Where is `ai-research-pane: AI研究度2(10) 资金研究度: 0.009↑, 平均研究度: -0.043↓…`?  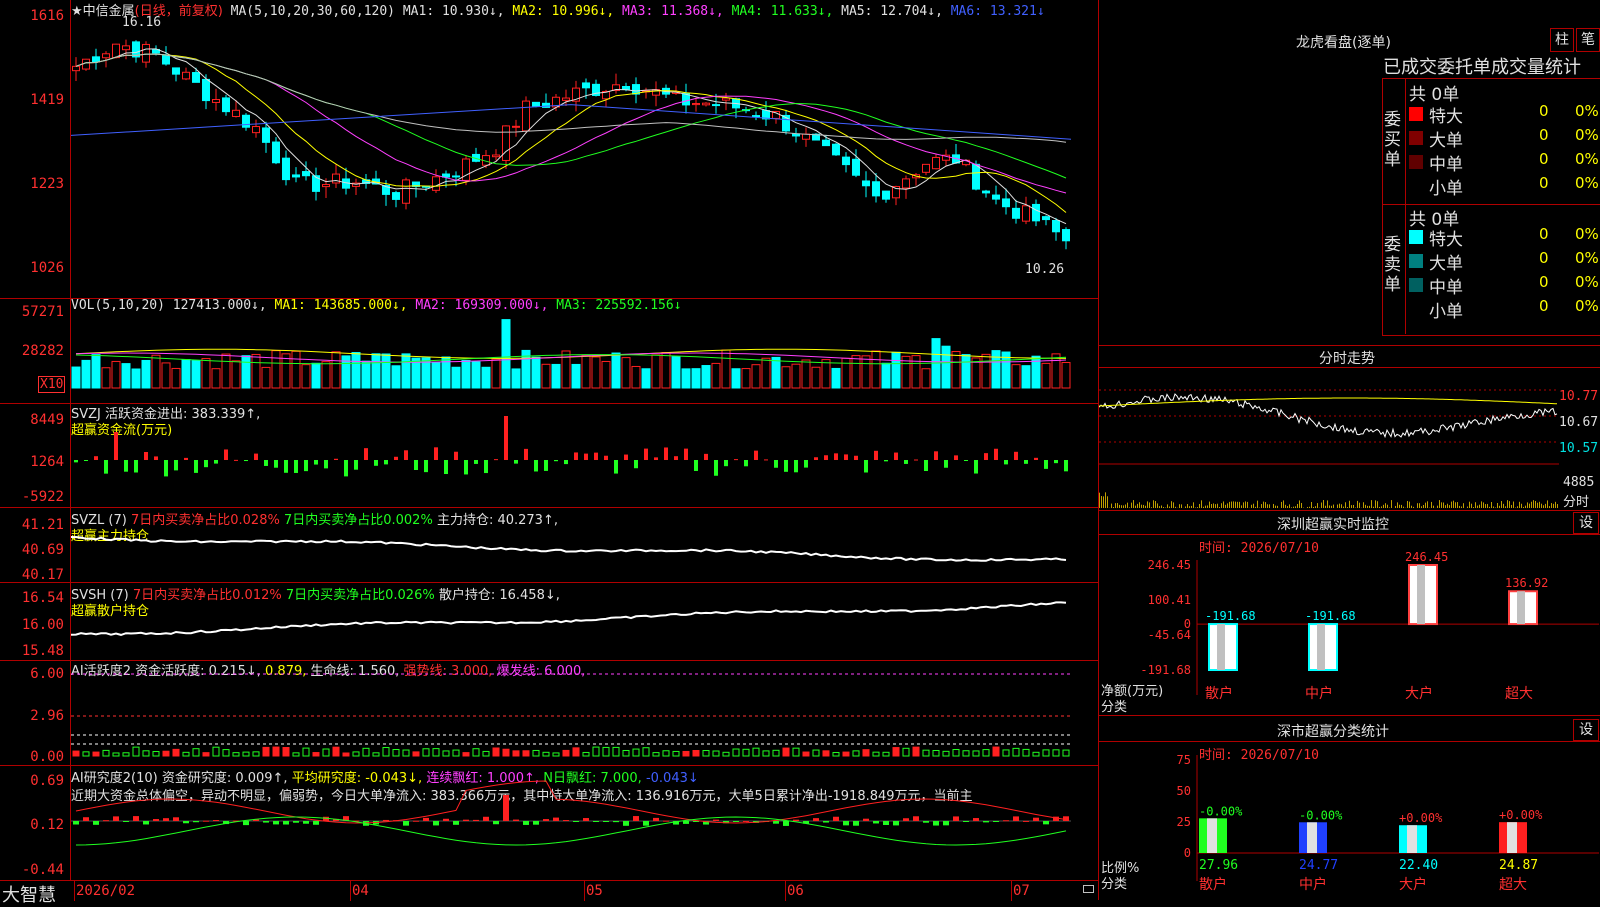
ai-research-pane: AI研究度2(10) 资金研究度: 0.009↑, 平均研究度: -0.043↓… is located at coordinates (549, 822).